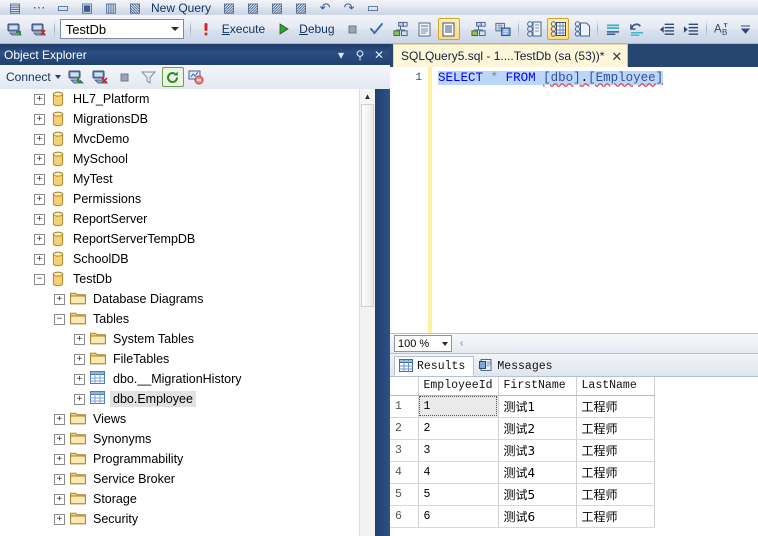 The width and height of the screenshot is (758, 536). What do you see at coordinates (172, 77) in the screenshot?
I see `refresh-icon` at bounding box center [172, 77].